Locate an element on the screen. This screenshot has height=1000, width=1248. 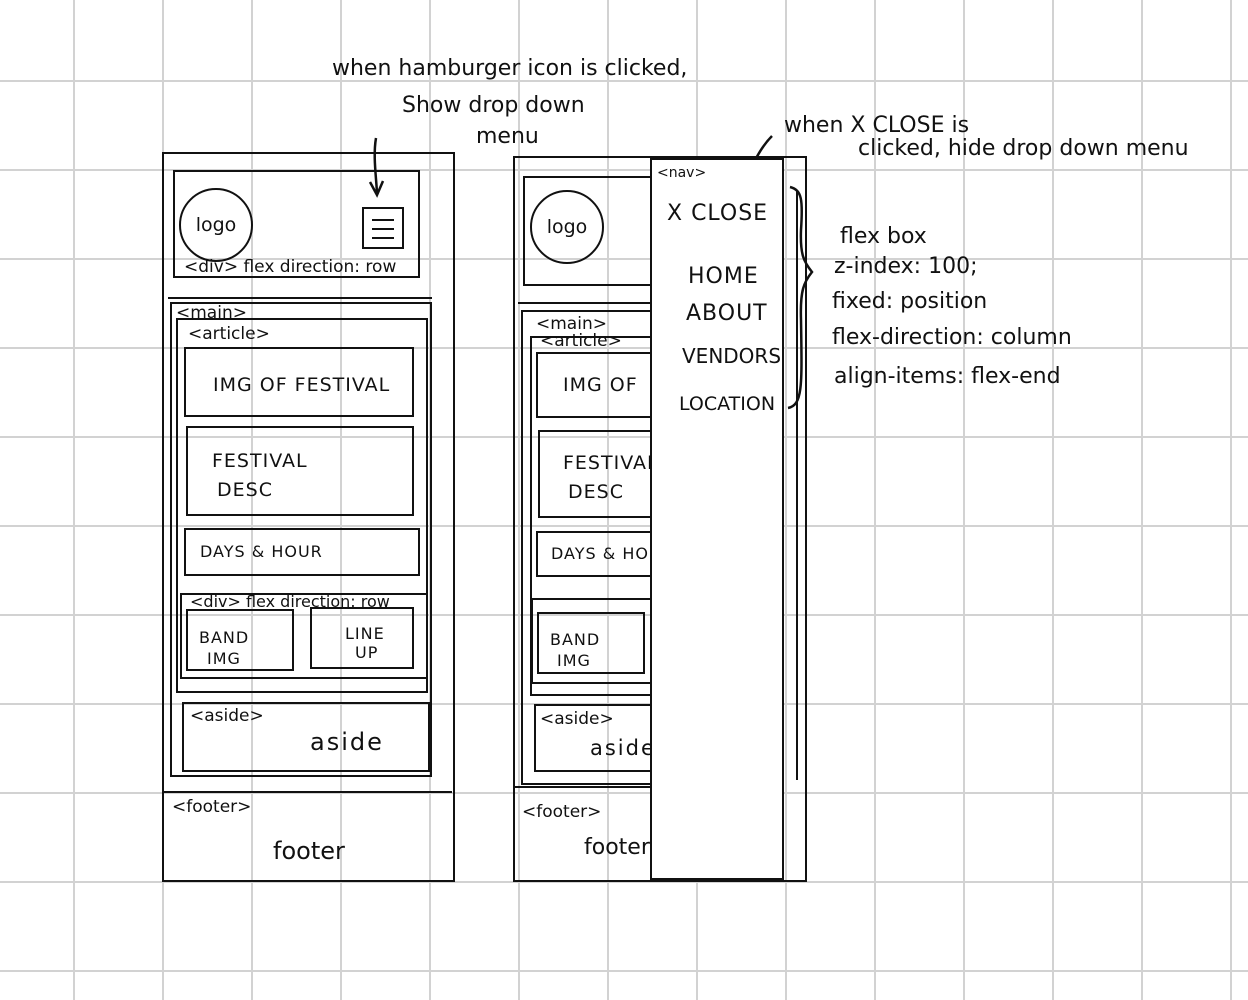
left-footer-label: footer is located at coordinates (309, 851).